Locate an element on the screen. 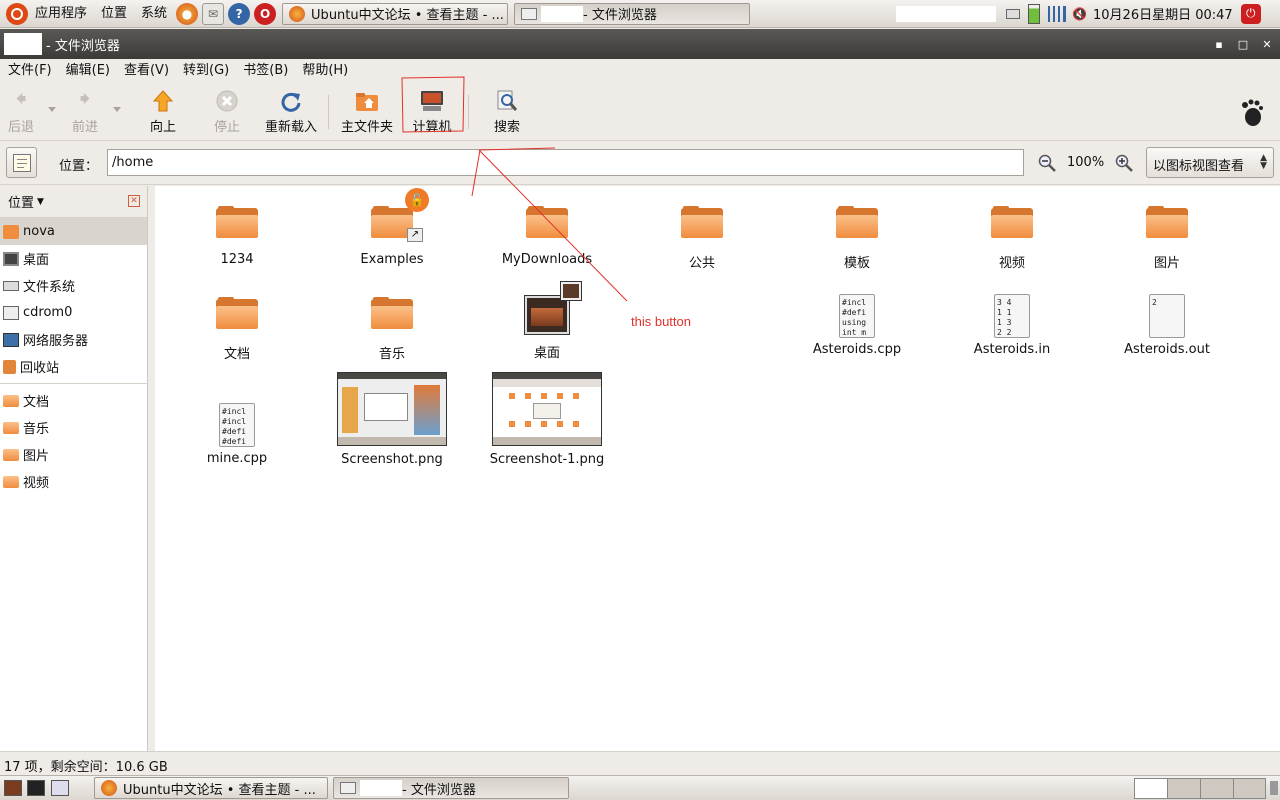 This screenshot has width=1280, height=800. clock: 10月26日星期日 00:47 is located at coordinates (1163, 13).